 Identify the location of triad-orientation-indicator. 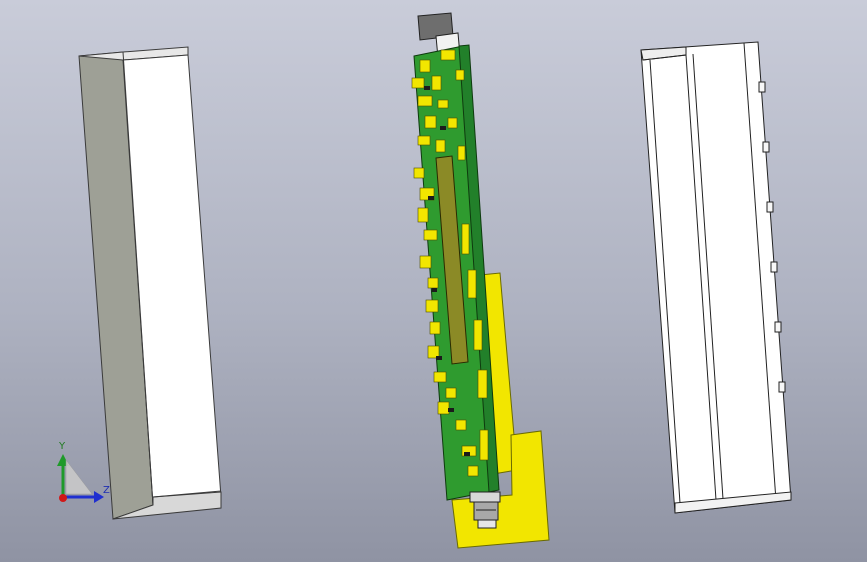
(79, 477).